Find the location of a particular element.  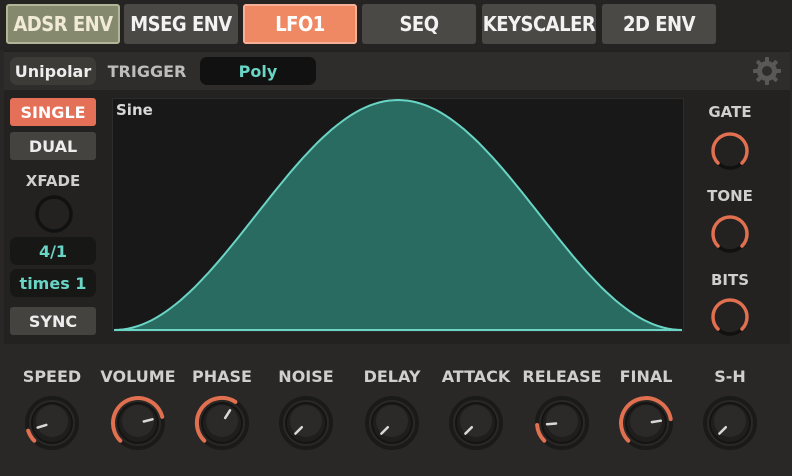

bits-knob is located at coordinates (730, 317).